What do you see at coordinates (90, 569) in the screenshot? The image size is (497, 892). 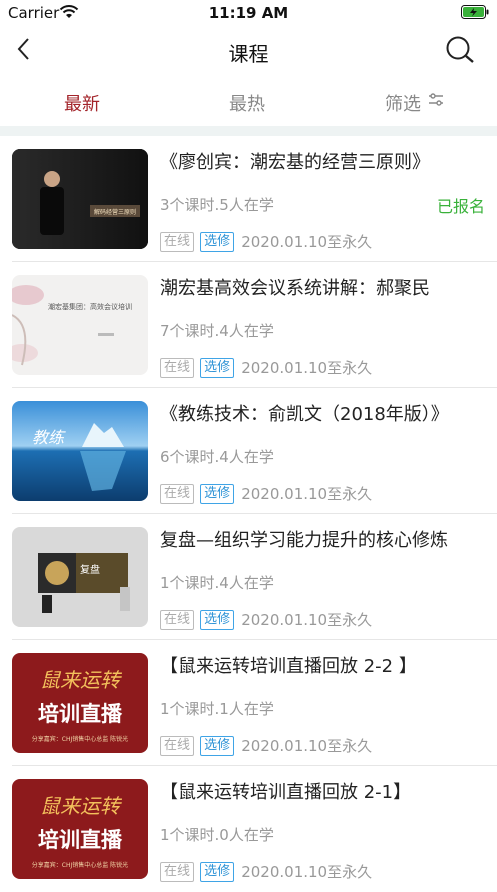 I see `thumb-caption: 复盘` at bounding box center [90, 569].